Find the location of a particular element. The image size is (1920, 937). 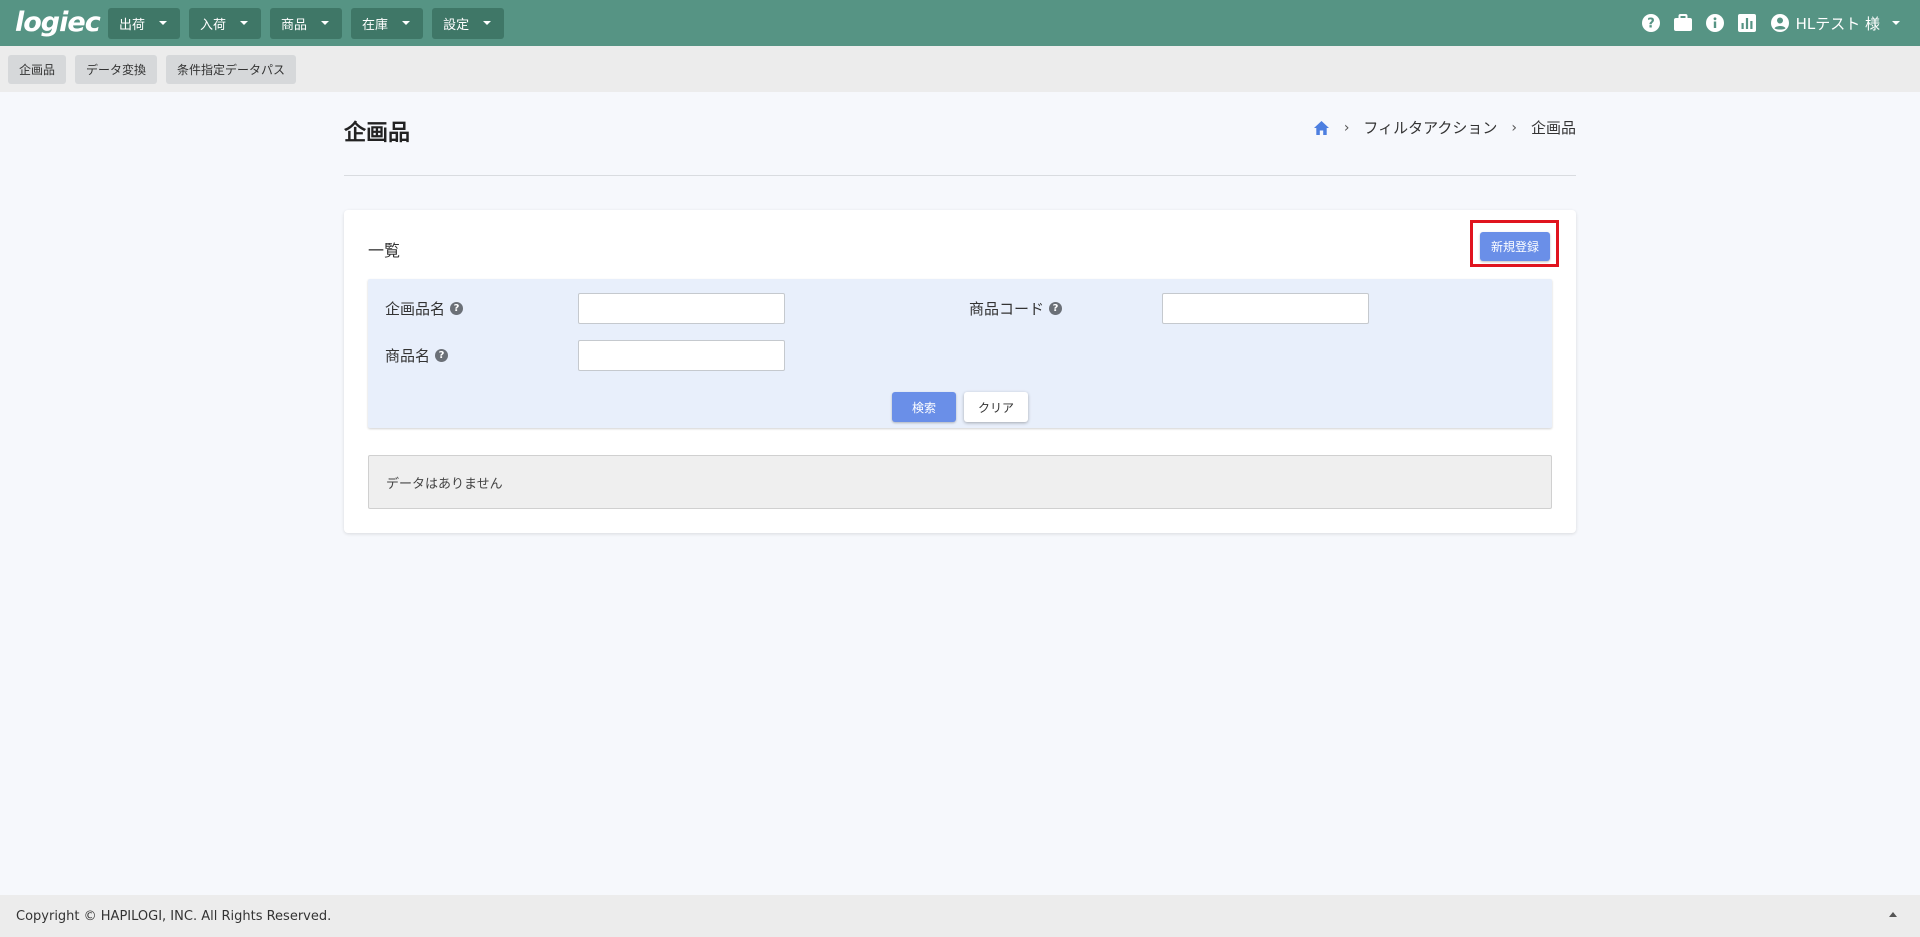

breadcrumb: › フィルタアクション › 企画品 is located at coordinates (1444, 127).